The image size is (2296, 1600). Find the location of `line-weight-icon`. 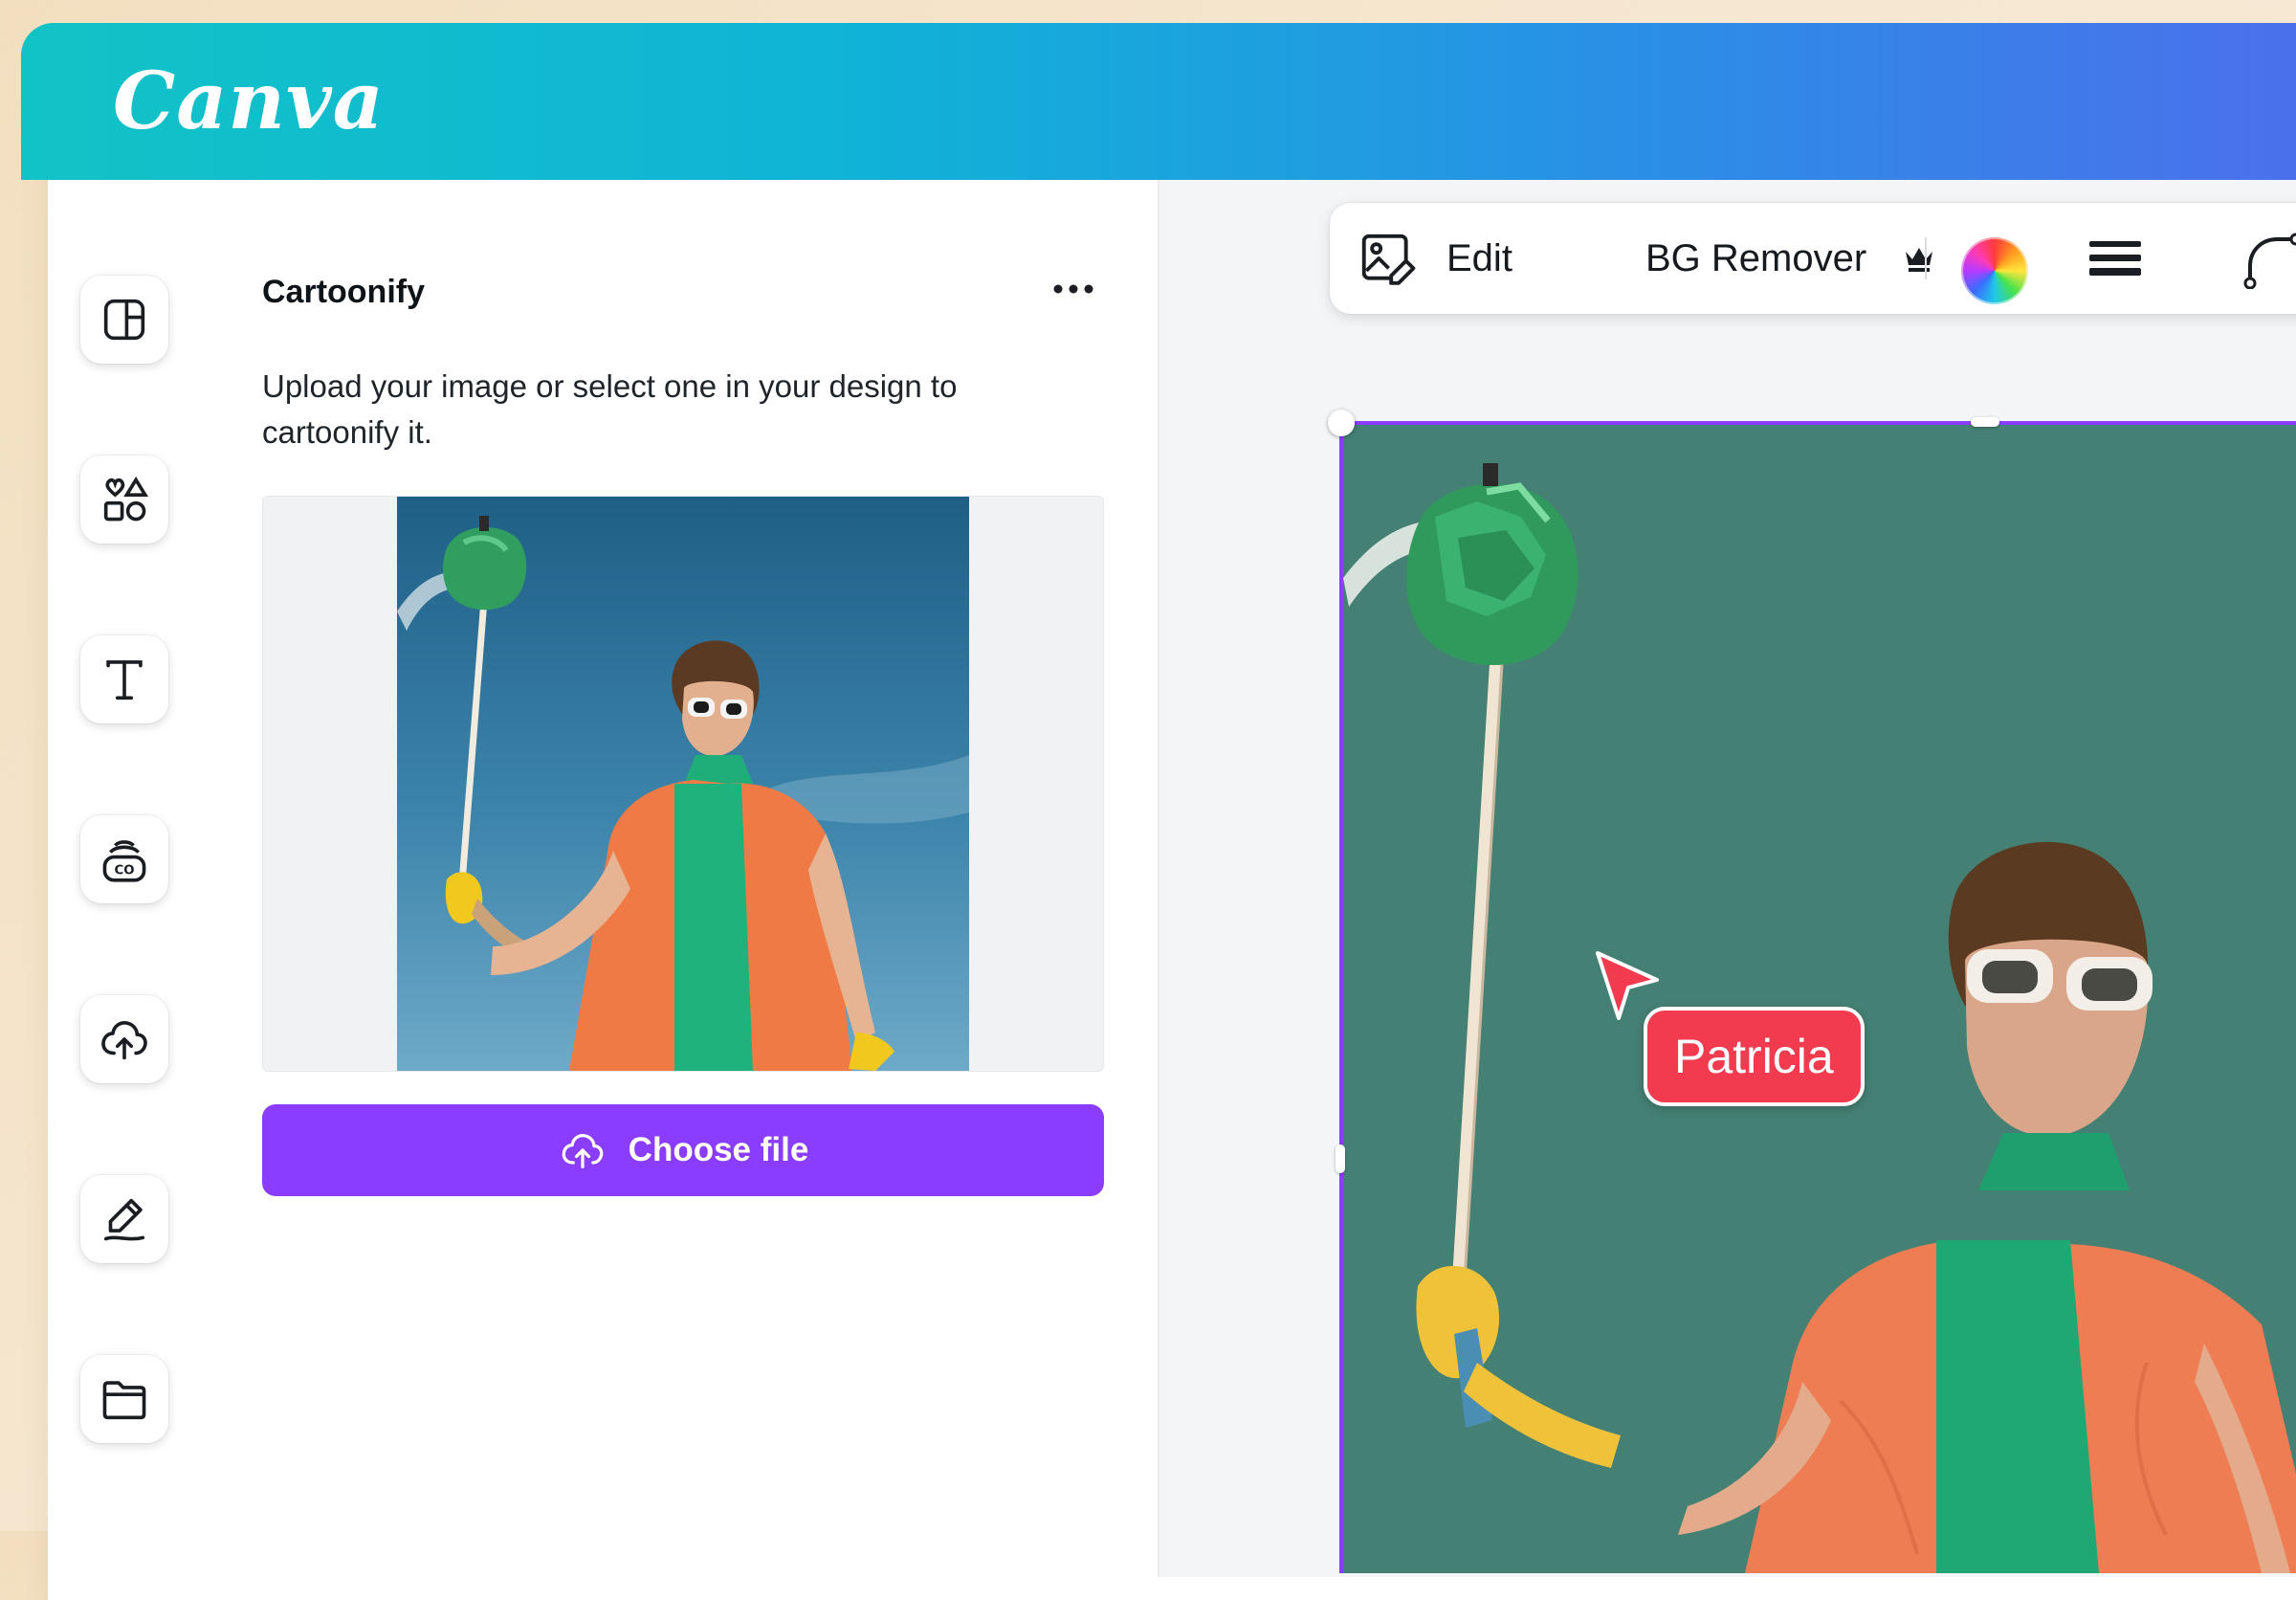

line-weight-icon is located at coordinates (2115, 258).